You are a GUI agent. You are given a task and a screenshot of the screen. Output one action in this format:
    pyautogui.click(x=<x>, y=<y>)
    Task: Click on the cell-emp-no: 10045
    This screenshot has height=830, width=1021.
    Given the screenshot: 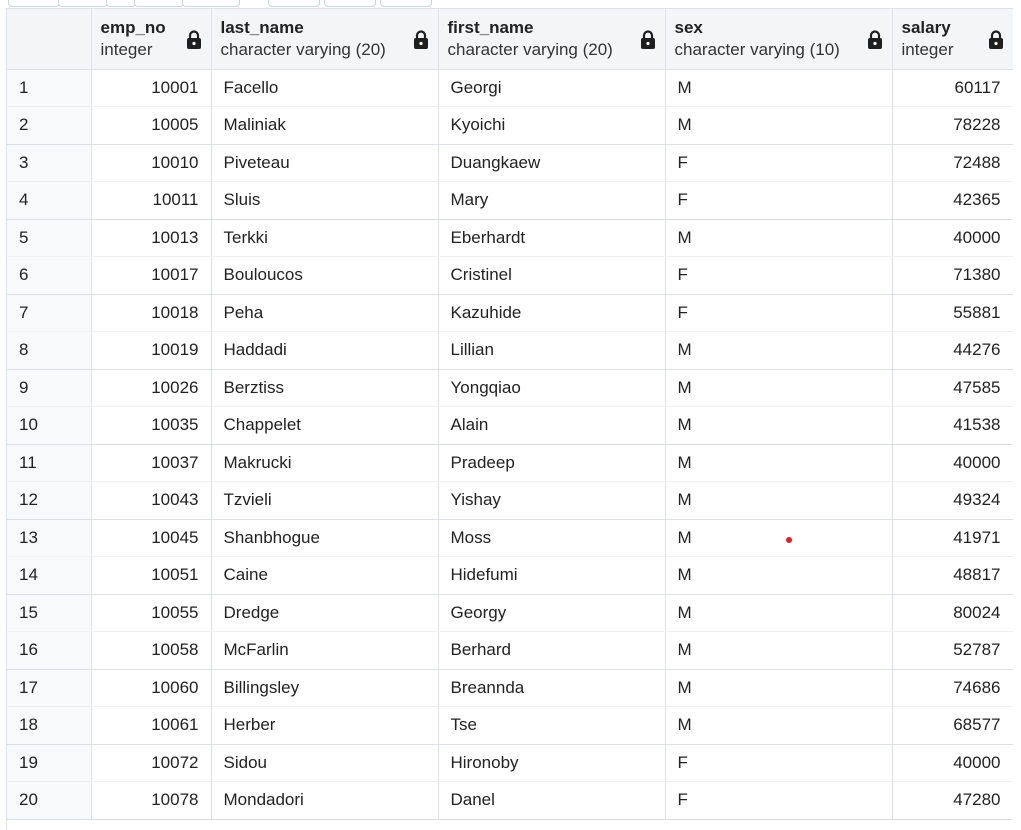 What is the action you would take?
    pyautogui.click(x=151, y=538)
    